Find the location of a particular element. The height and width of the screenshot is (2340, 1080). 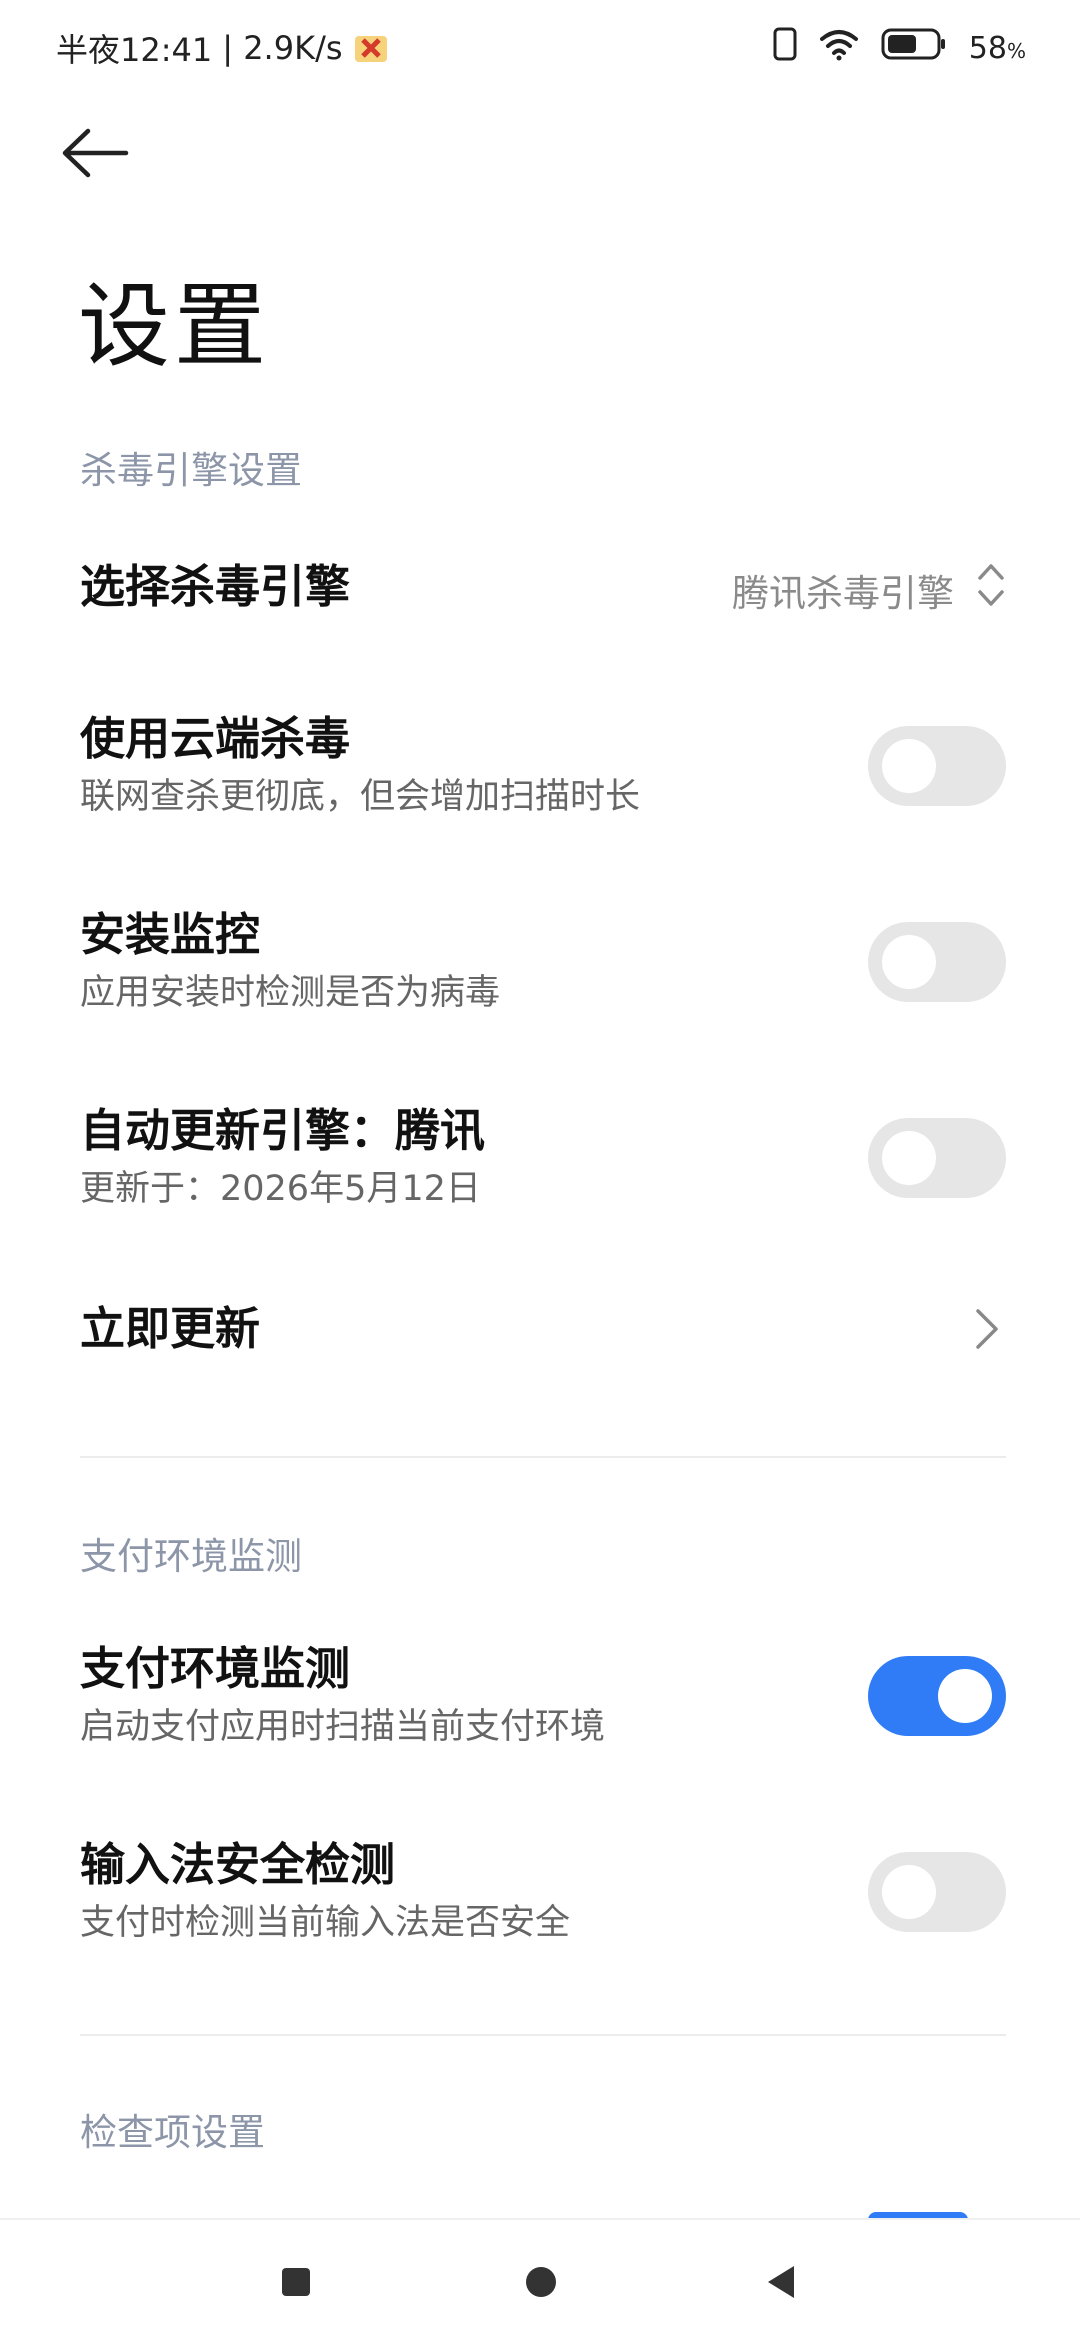

chevron-right-icon is located at coordinates (987, 1329).